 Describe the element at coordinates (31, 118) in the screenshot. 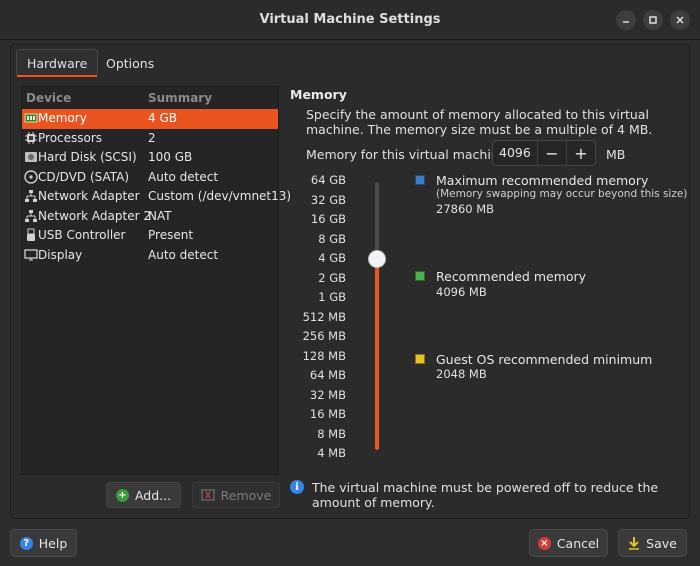

I see `memory-icon` at that location.